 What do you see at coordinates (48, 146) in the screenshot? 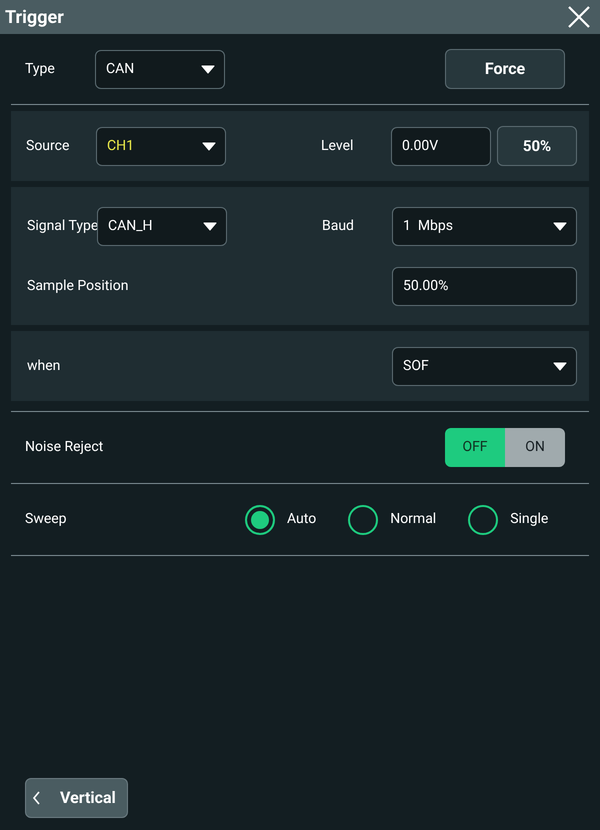
I see `field-label: Source` at bounding box center [48, 146].